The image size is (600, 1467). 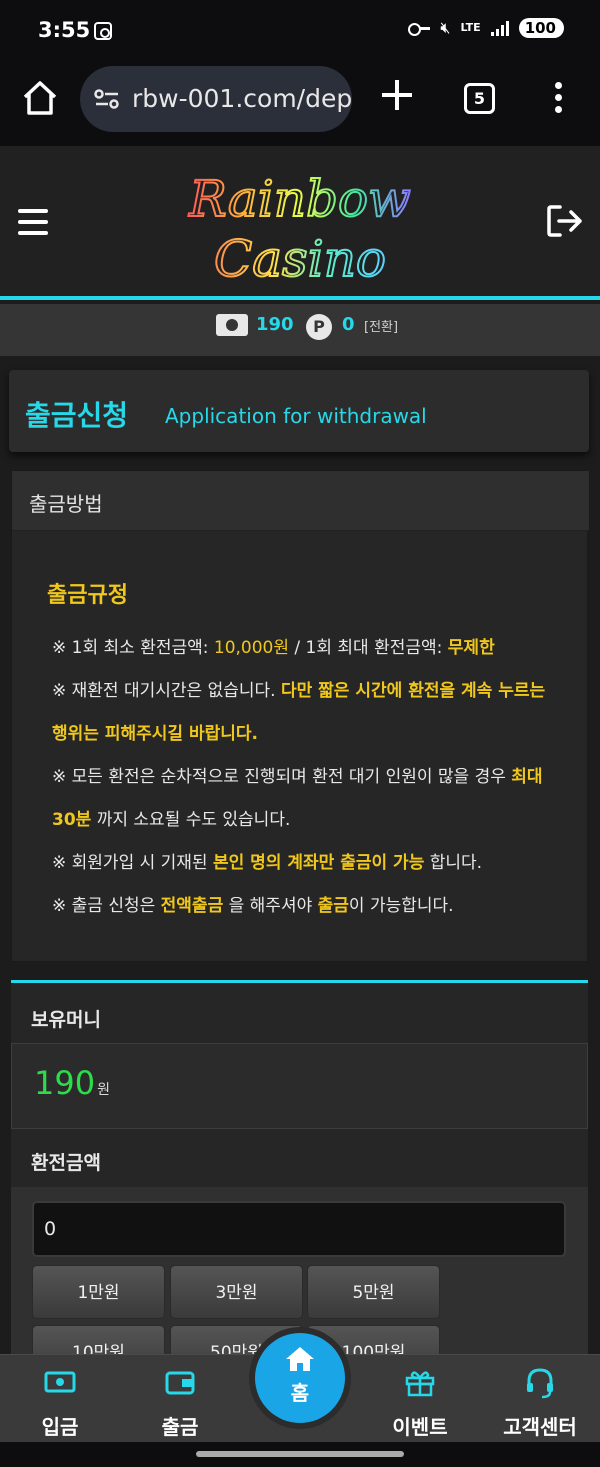 I want to click on more-menu-icon, so click(x=559, y=99).